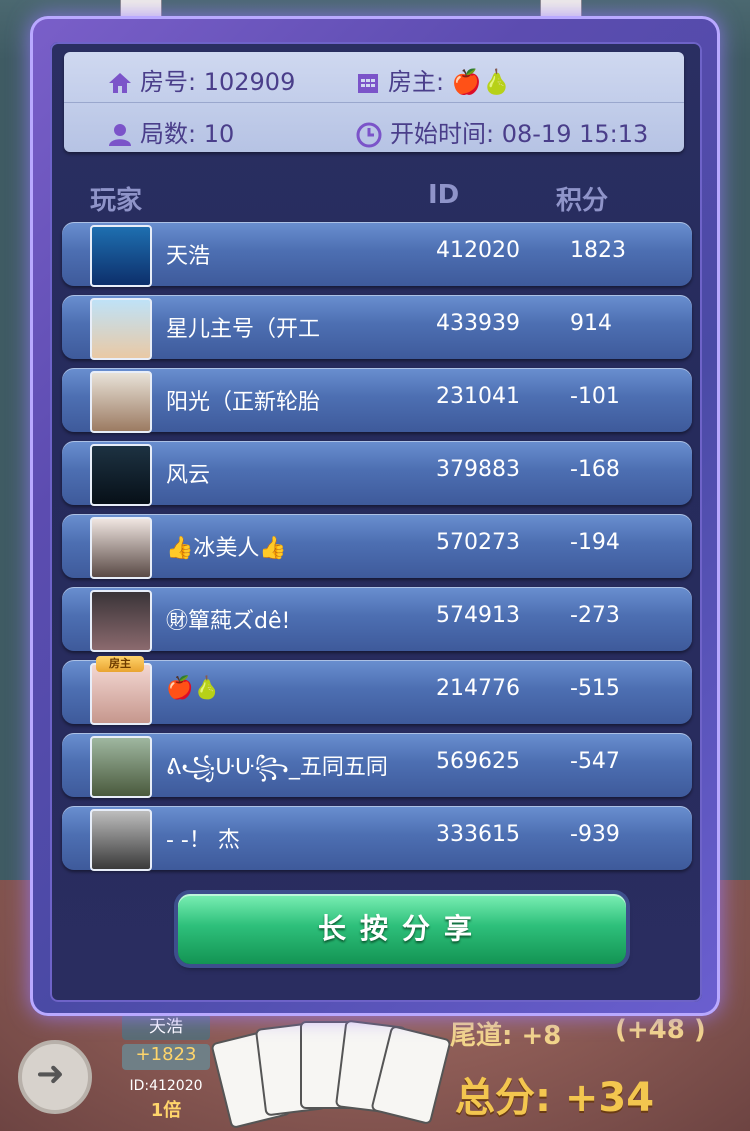 The image size is (750, 1131). Describe the element at coordinates (444, 195) in the screenshot. I see `column-header-id: ID` at that location.